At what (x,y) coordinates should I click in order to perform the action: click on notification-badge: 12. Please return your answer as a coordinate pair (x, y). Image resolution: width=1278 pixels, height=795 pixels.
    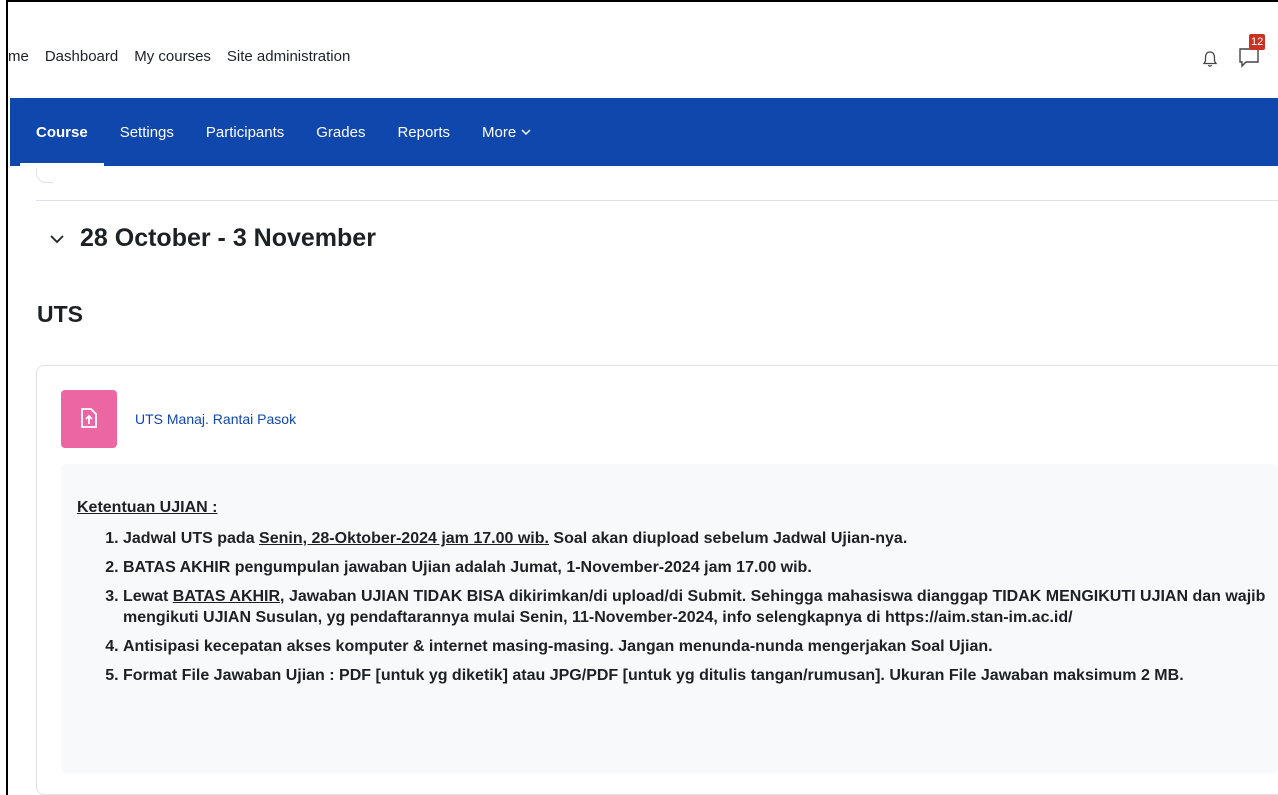
    Looking at the image, I should click on (1257, 42).